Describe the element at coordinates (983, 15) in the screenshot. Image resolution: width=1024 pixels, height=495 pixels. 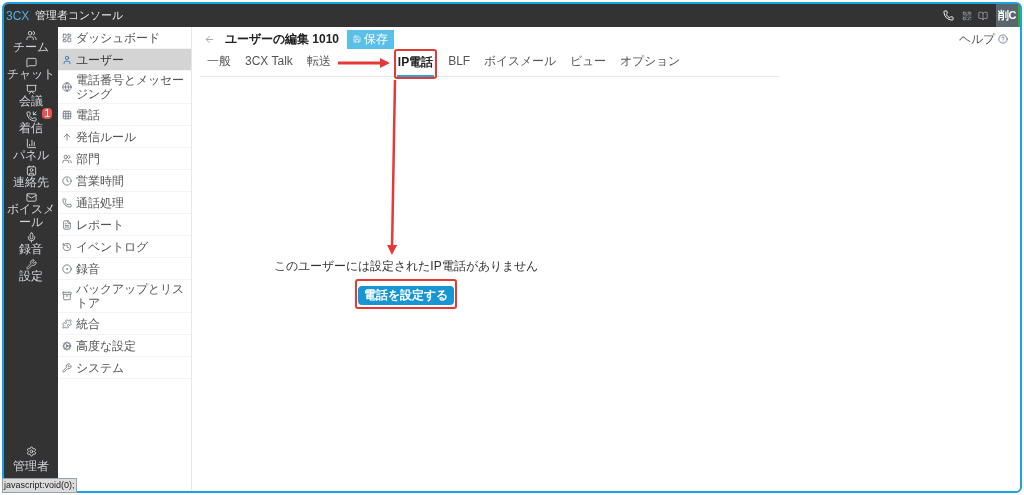
I see `book-icon` at that location.